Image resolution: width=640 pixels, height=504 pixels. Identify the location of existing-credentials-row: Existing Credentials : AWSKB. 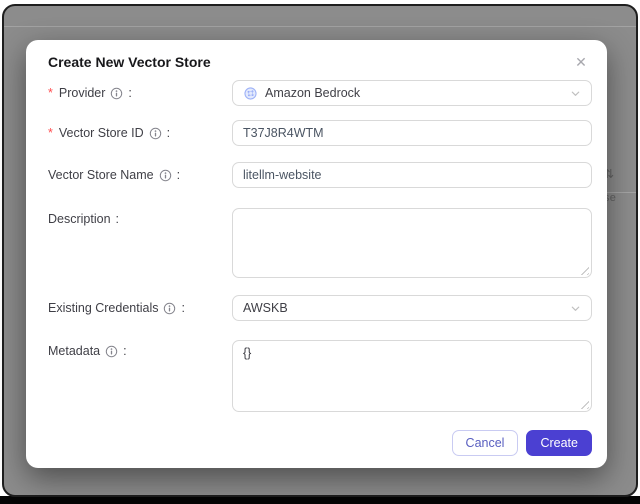
(320, 308).